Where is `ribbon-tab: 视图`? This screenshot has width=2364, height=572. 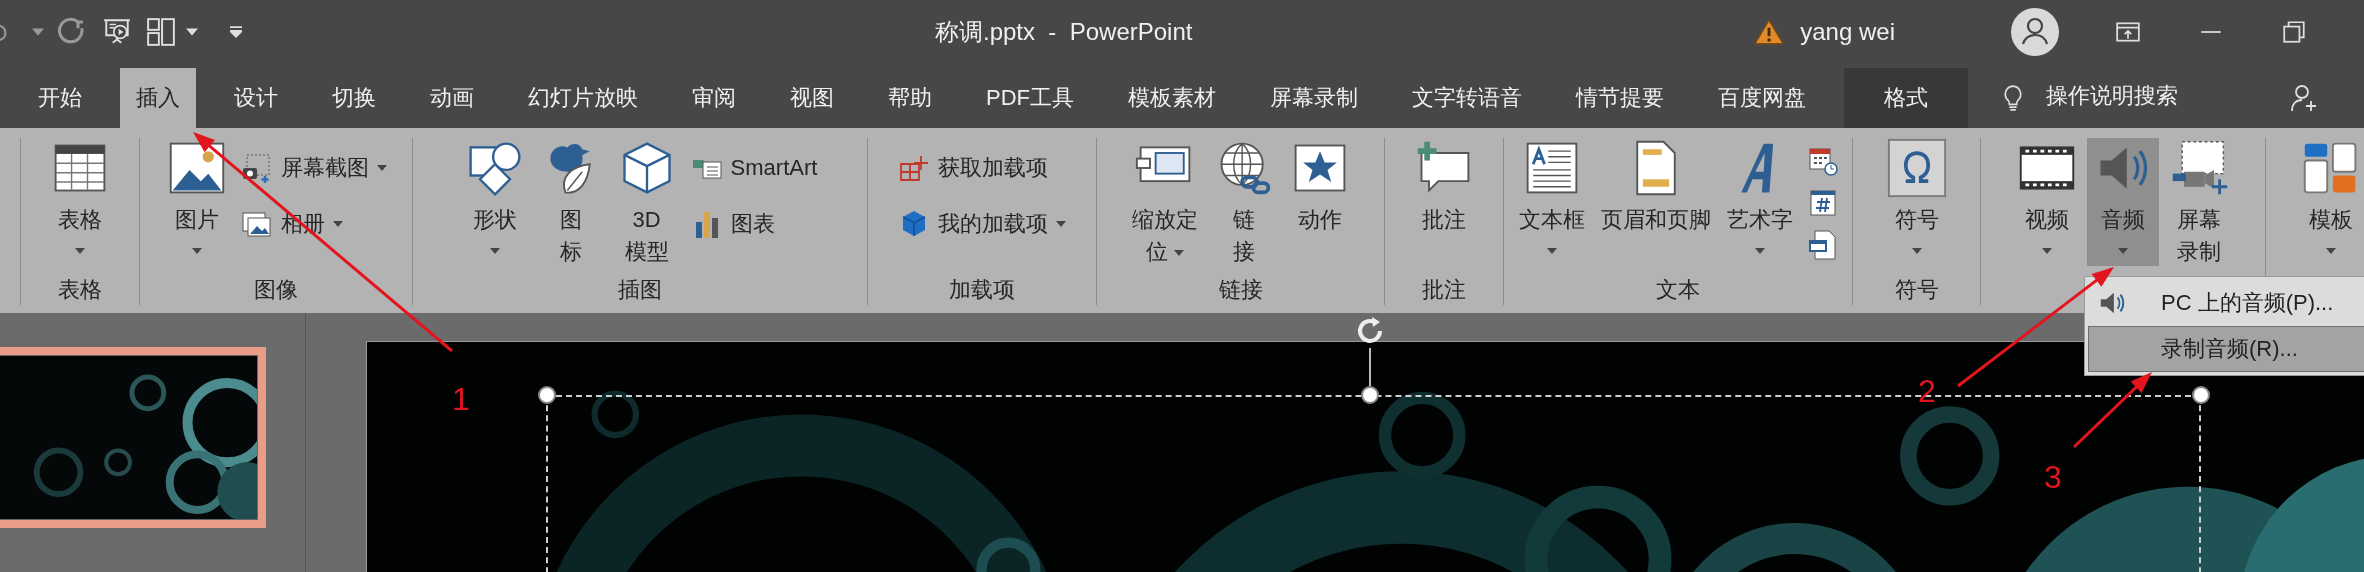 ribbon-tab: 视图 is located at coordinates (812, 98).